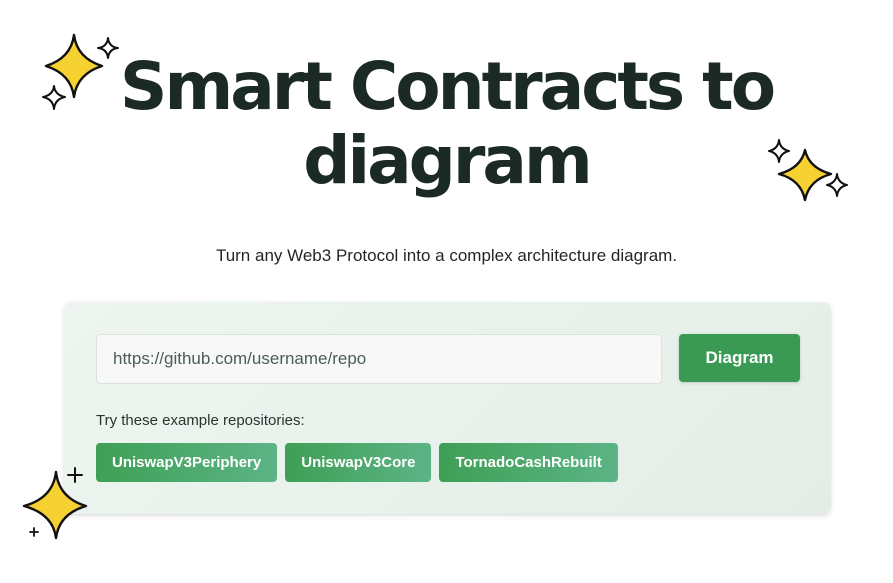 Image resolution: width=893 pixels, height=583 pixels. Describe the element at coordinates (187, 462) in the screenshot. I see `example-repo-button: UniswapV3Periphery` at that location.